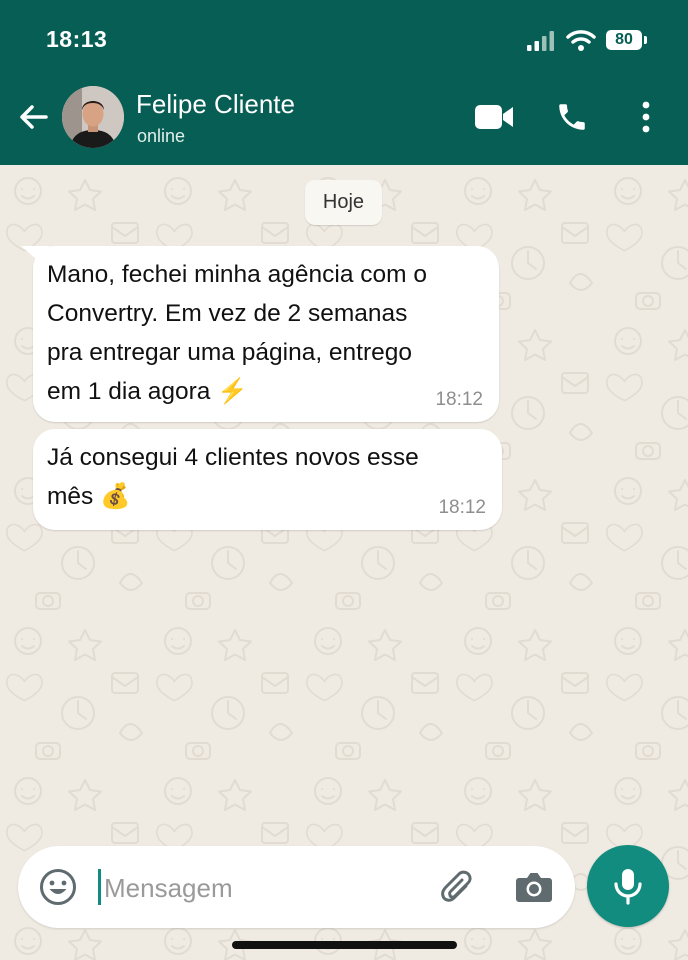  I want to click on mic-button, so click(628, 886).